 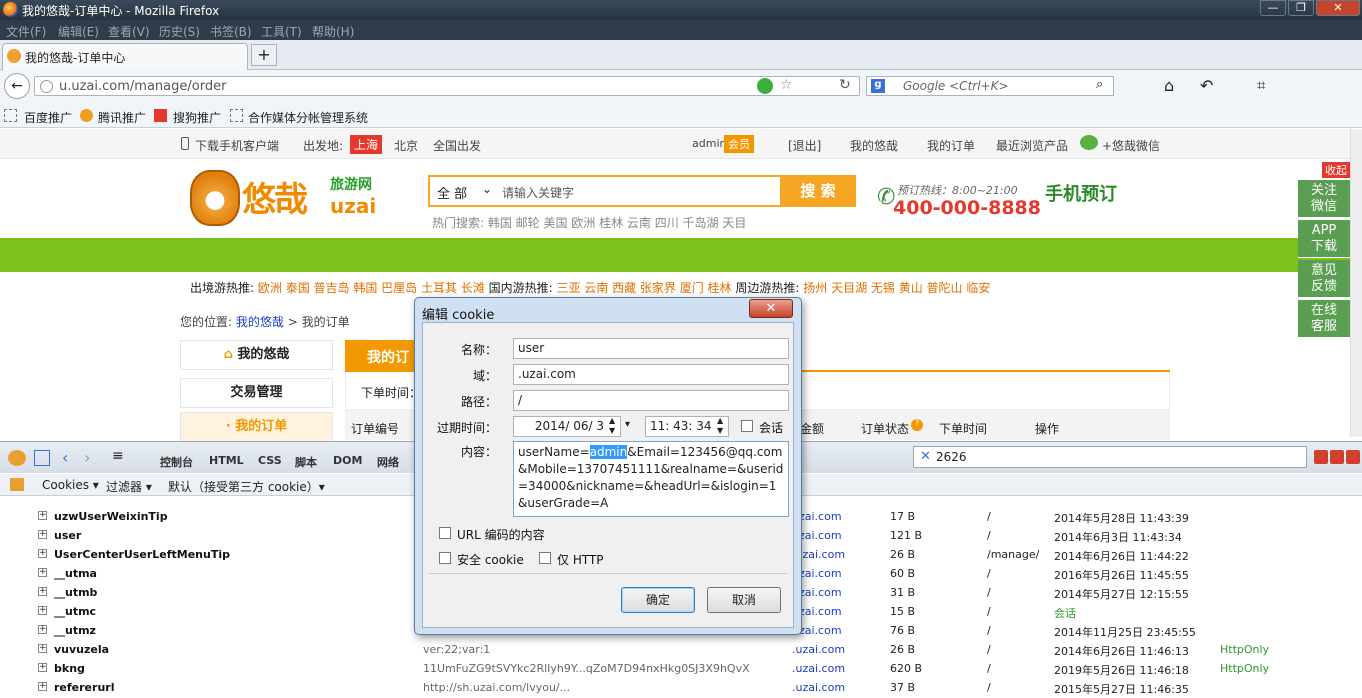 I want to click on name-field: user, so click(x=651, y=348).